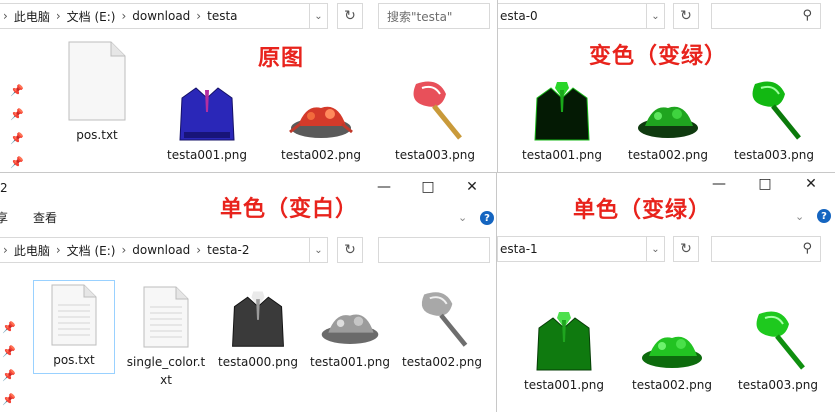 Image resolution: width=835 pixels, height=412 pixels. I want to click on ribbon-tab-share: 享, so click(4, 217).